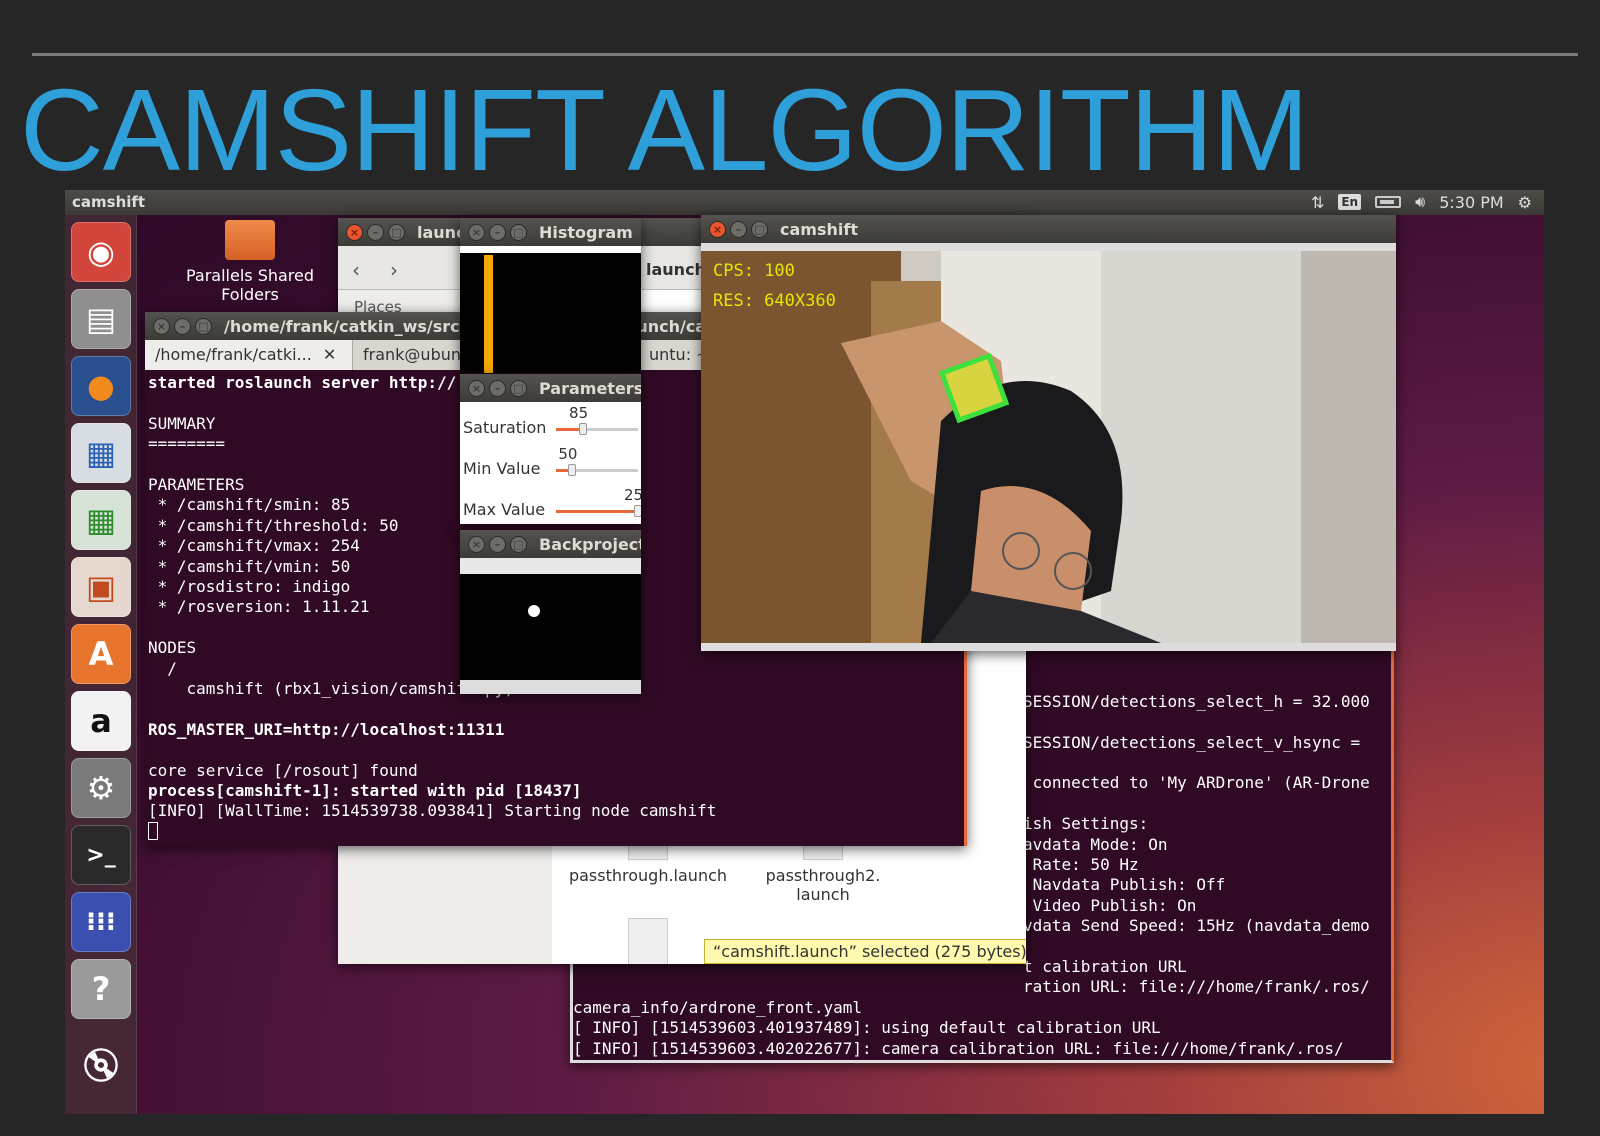  What do you see at coordinates (101, 252) in the screenshot?
I see `ubuntu-icon: ◉` at bounding box center [101, 252].